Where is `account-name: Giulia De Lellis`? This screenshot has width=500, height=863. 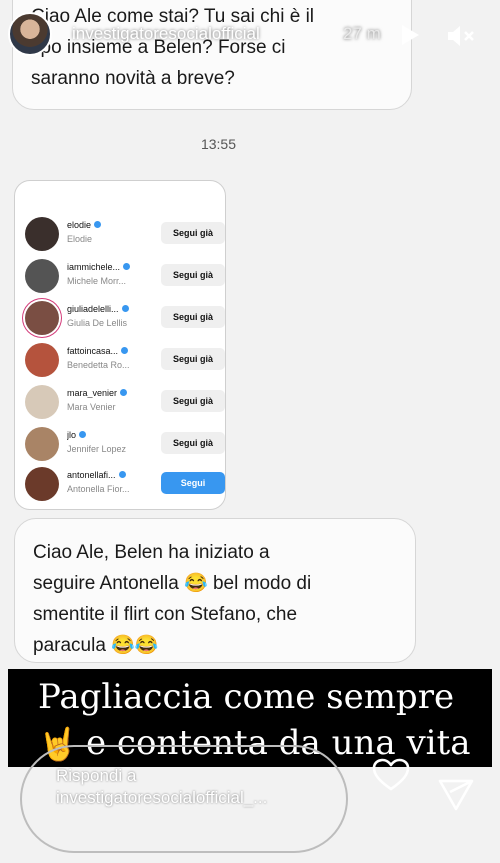 account-name: Giulia De Lellis is located at coordinates (97, 323).